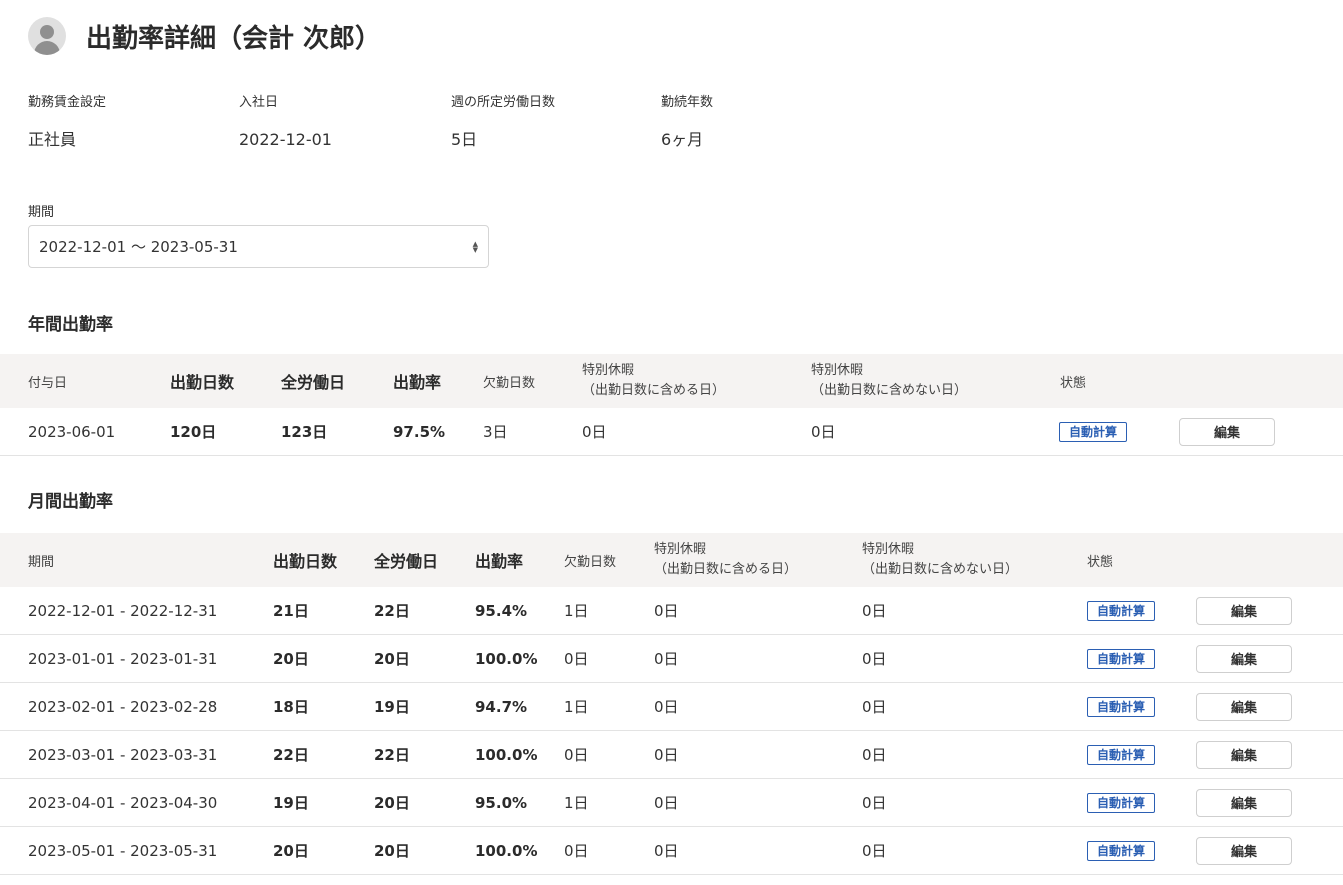  Describe the element at coordinates (123, 754) in the screenshot. I see `cell-period: 2023-03-01 - 2023-03-31` at that location.